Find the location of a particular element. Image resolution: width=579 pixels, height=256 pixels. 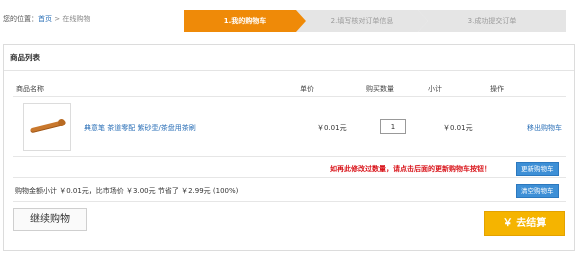

checkout-button: ￥ 去结算 is located at coordinates (524, 223).